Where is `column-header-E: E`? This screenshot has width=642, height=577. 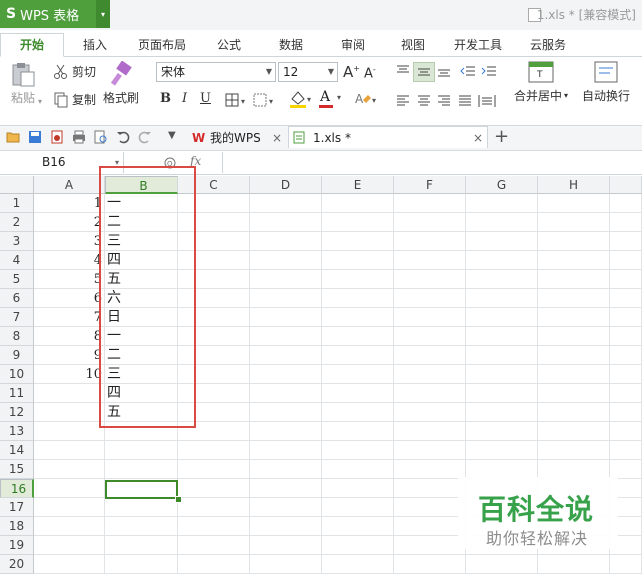 column-header-E: E is located at coordinates (358, 185).